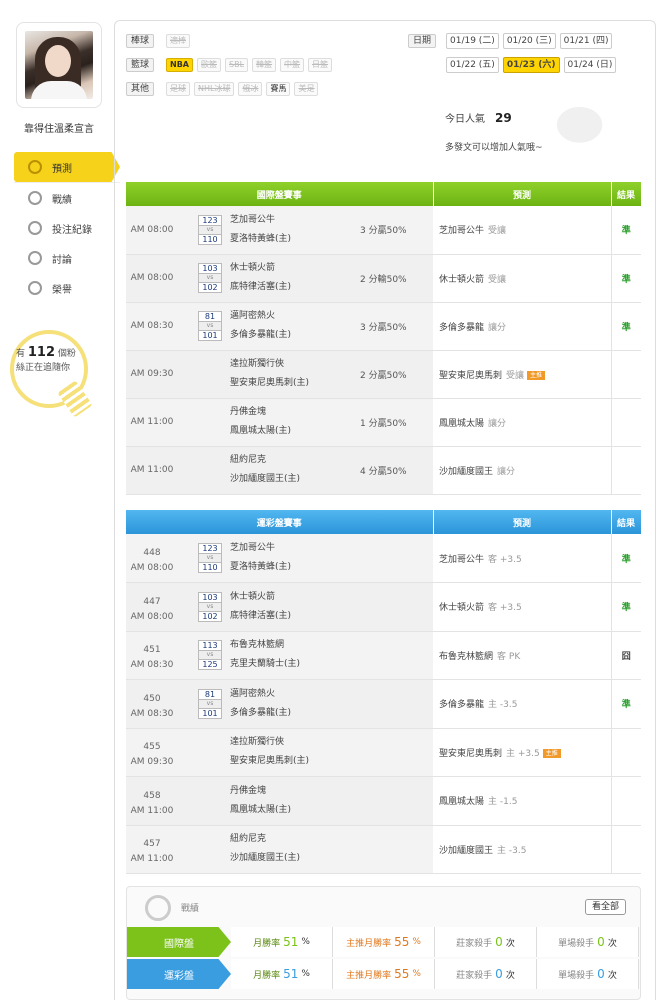 The width and height of the screenshot is (668, 1000). I want to click on pick-type: 讓分, so click(497, 327).